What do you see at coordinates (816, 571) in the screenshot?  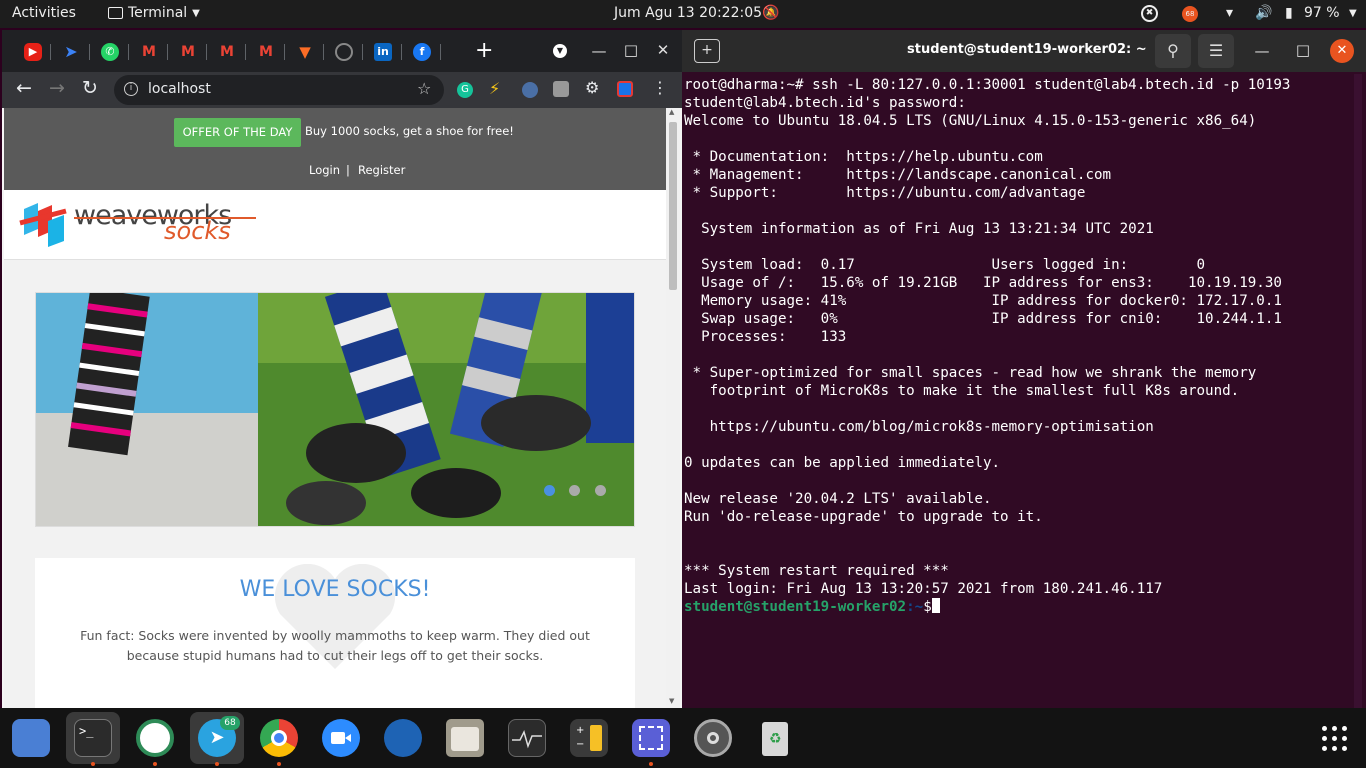 I see `terminal-line: *** System restart required ***` at bounding box center [816, 571].